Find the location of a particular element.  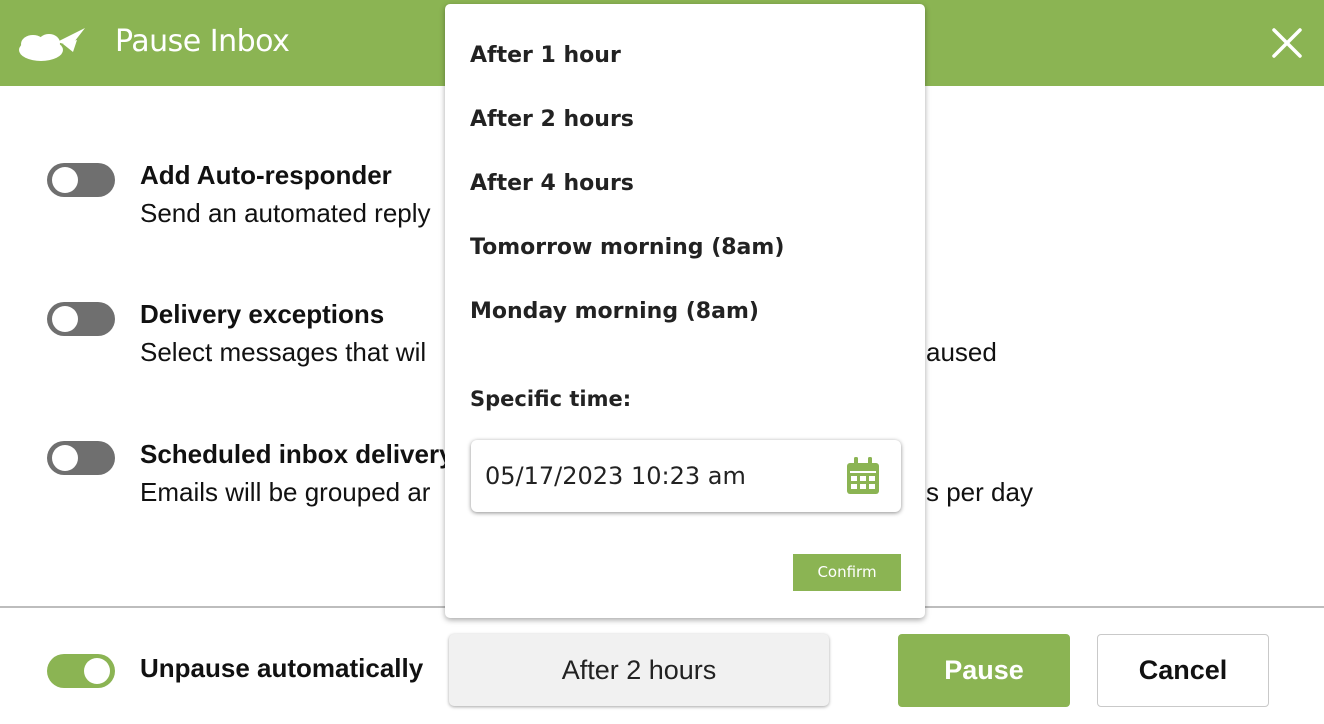

delivery-exceptions-description-tail: aused is located at coordinates (961, 352).